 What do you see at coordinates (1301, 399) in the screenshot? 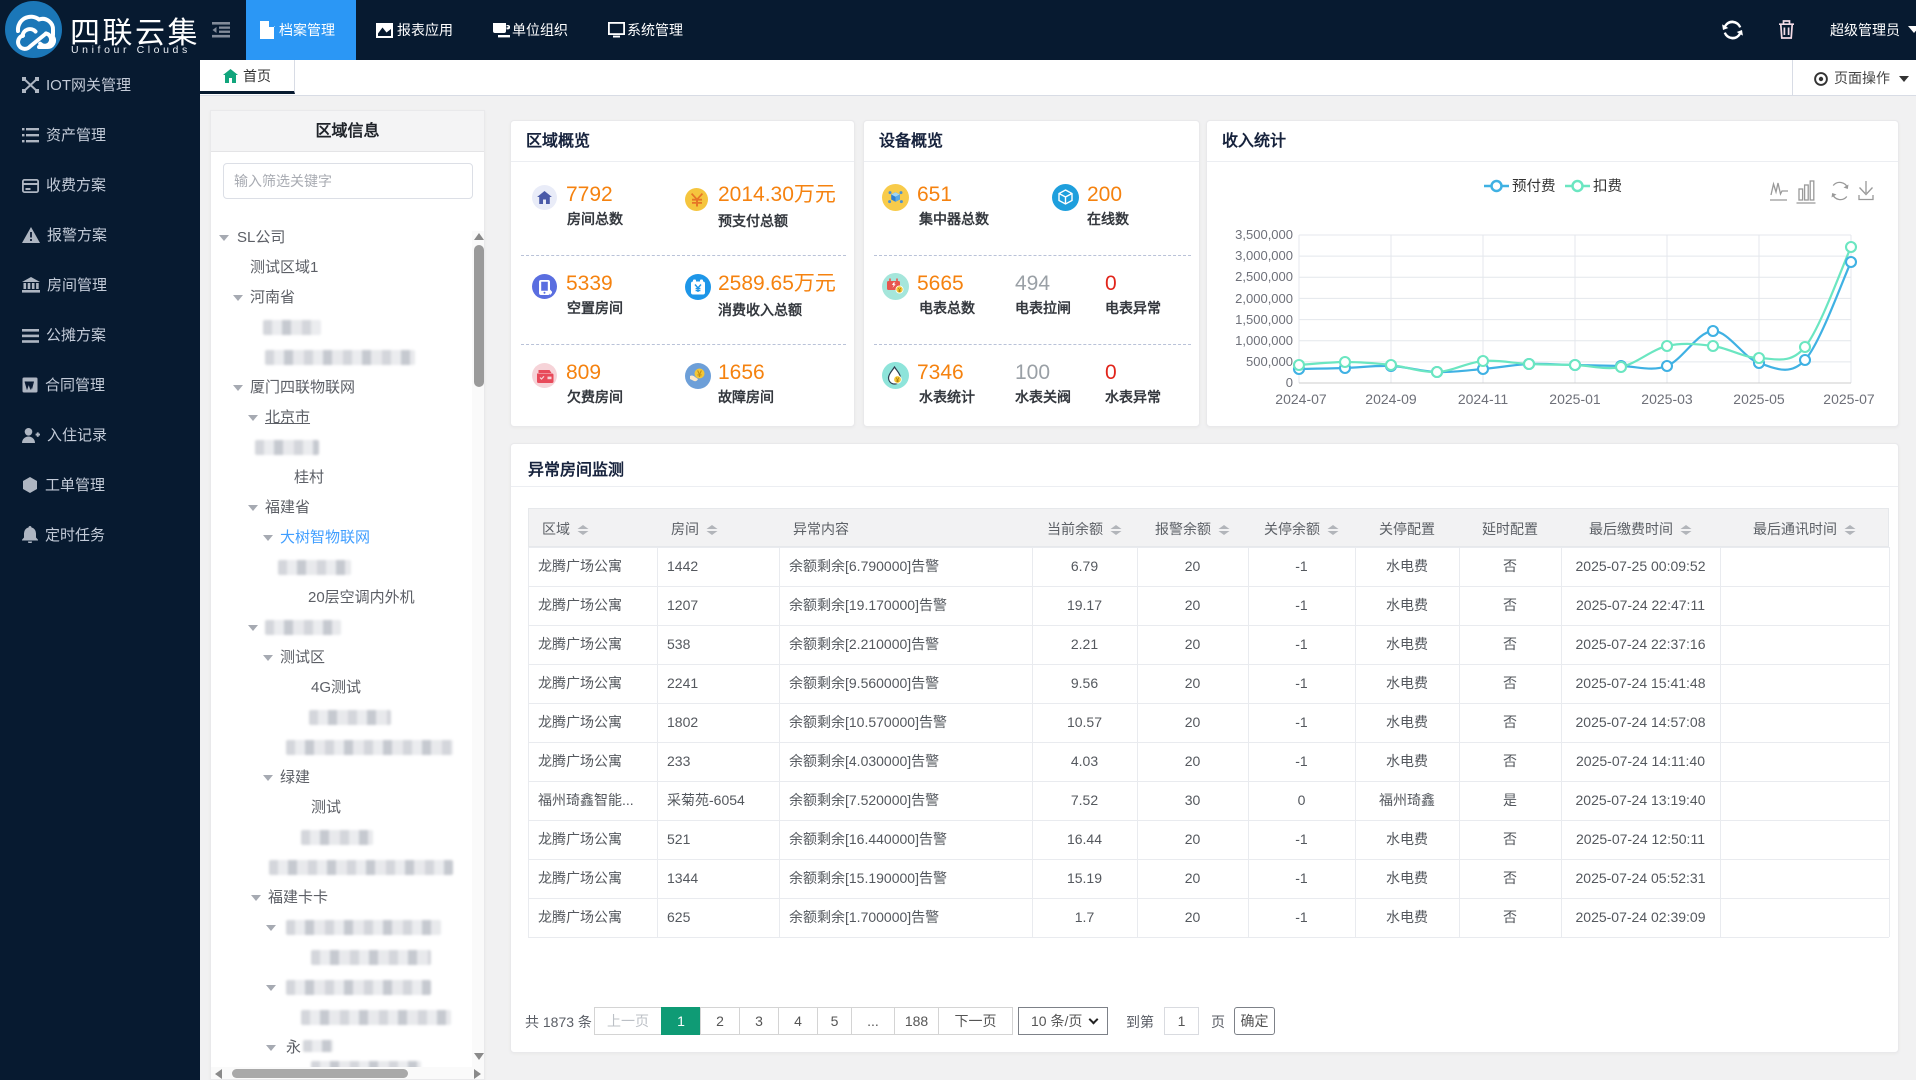
I see `svg-text: 2024-07` at bounding box center [1301, 399].